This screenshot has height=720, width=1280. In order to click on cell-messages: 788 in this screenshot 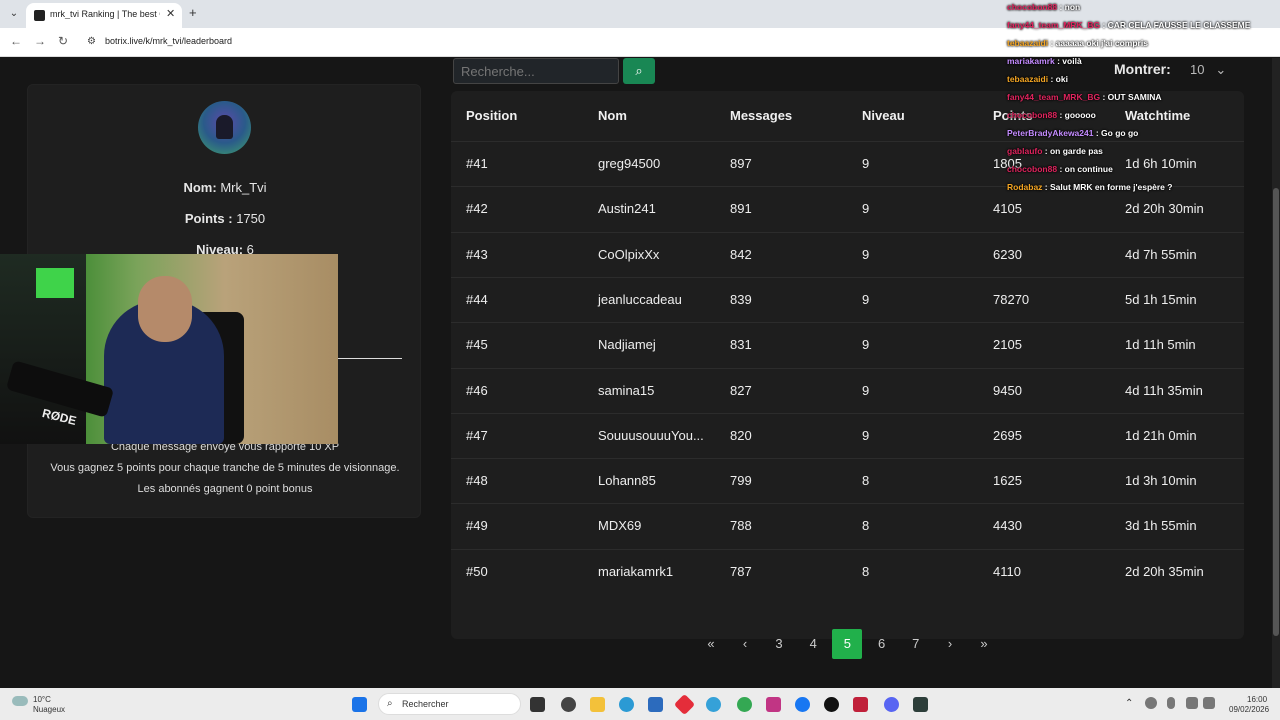, I will do `click(741, 526)`.